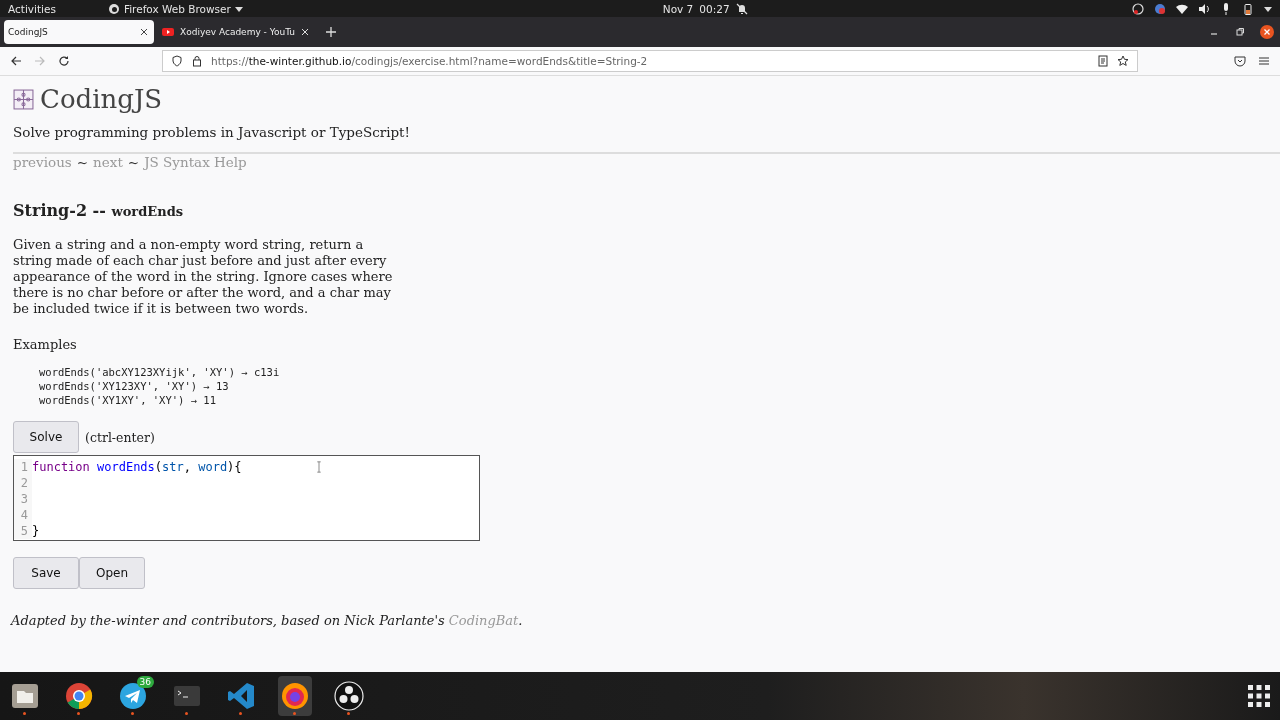  Describe the element at coordinates (246, 498) in the screenshot. I see `code-editor: 1 function wordEnds(str, word){ 2 3 4 5 }` at that location.